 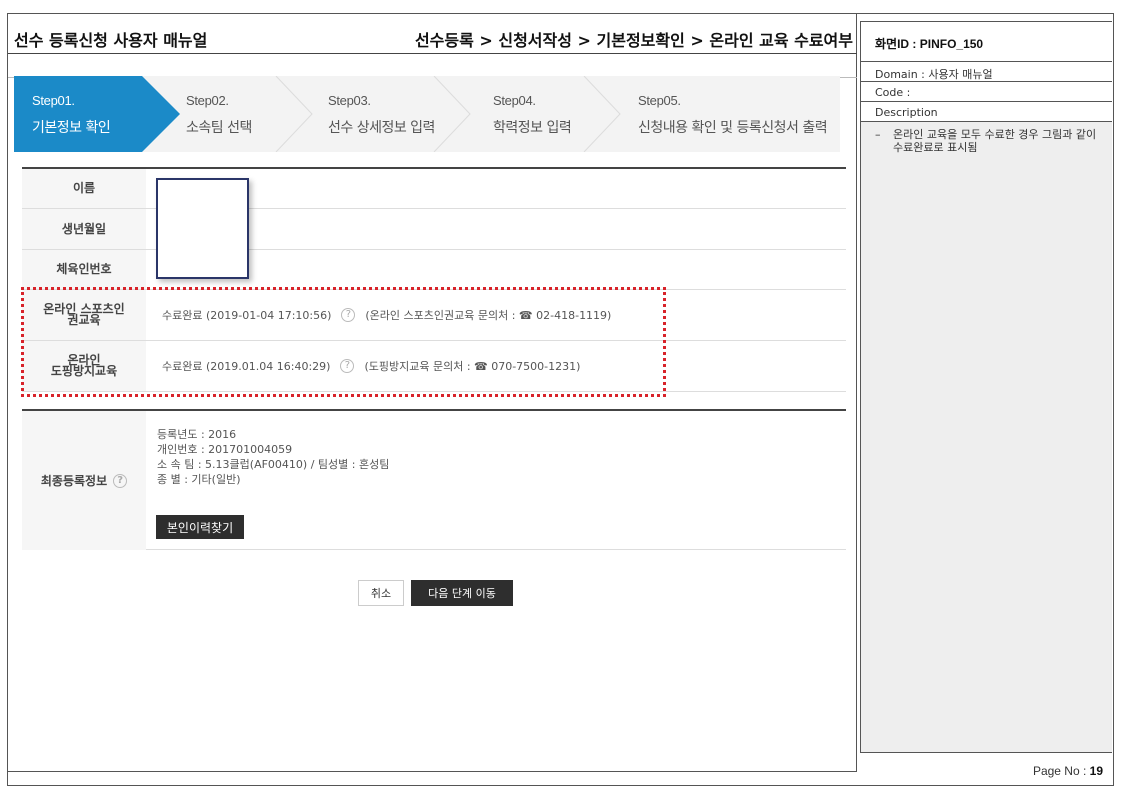 I want to click on sports-id-row: 체육인번호, so click(x=434, y=270).